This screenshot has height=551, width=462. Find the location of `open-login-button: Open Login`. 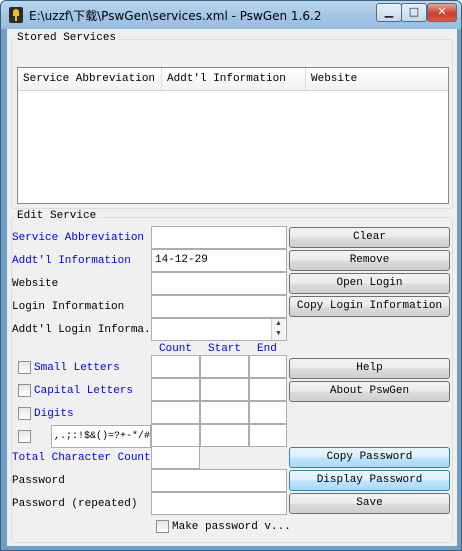

open-login-button: Open Login is located at coordinates (369, 283).